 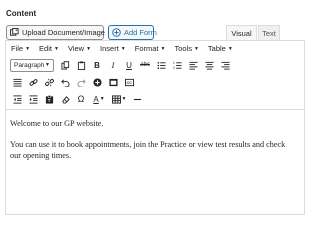 What do you see at coordinates (241, 33) in the screenshot?
I see `tab-visual: Visual` at bounding box center [241, 33].